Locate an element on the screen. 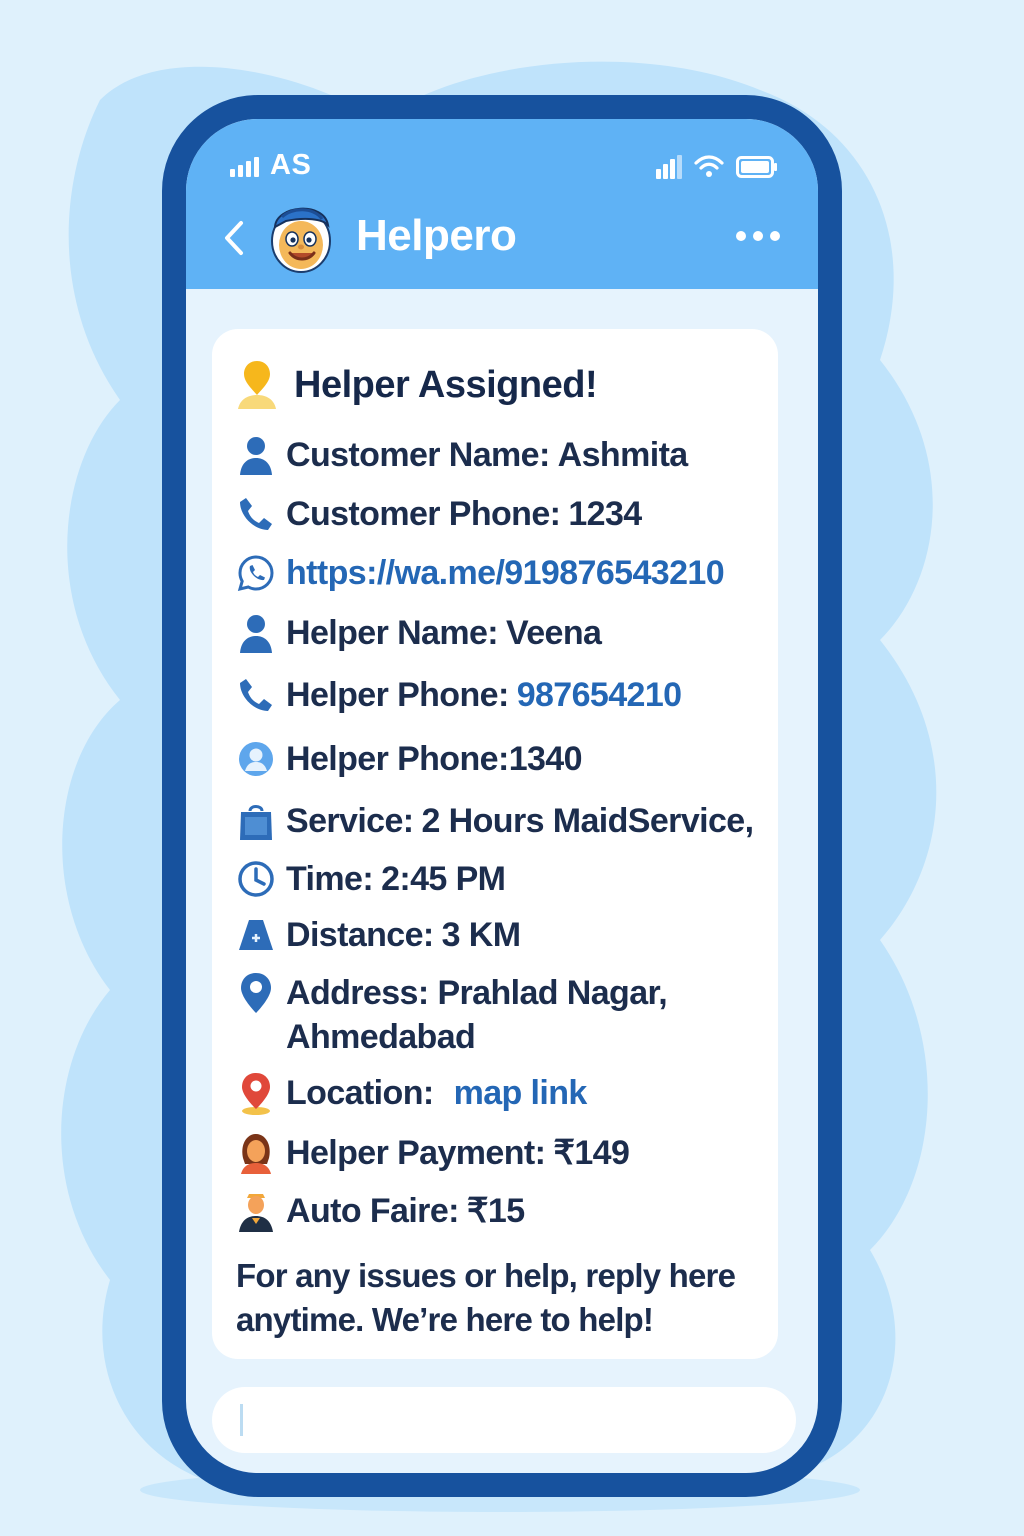 The height and width of the screenshot is (1536, 1024). address-line1: Prahlad Nagar, is located at coordinates (552, 993).